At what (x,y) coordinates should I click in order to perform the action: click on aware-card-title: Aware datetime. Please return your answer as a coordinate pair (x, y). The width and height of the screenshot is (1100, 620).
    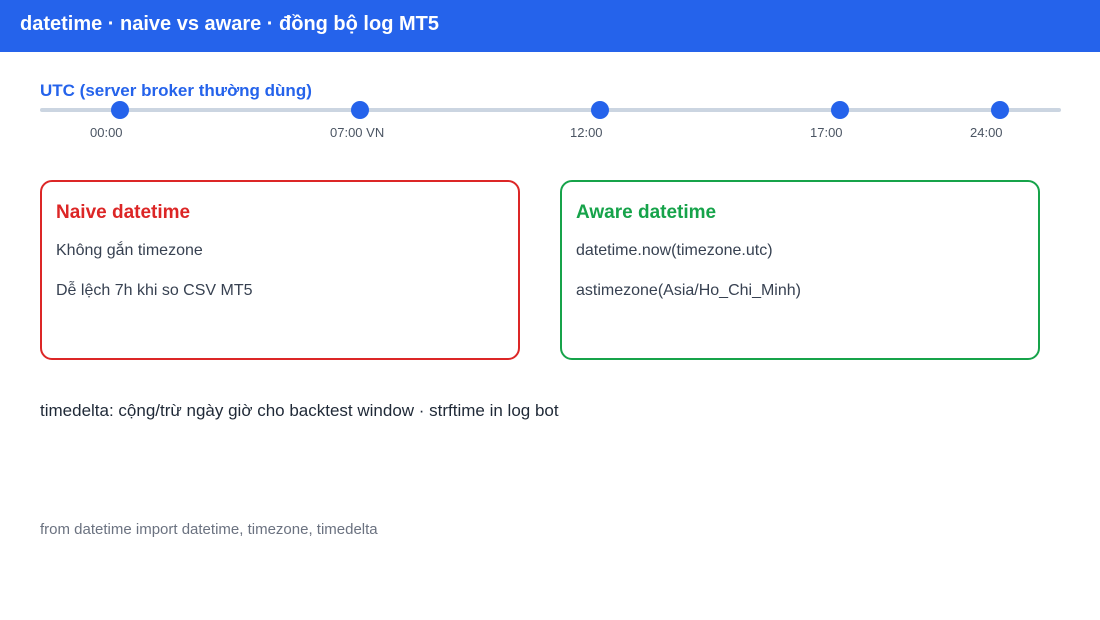
    Looking at the image, I should click on (646, 212).